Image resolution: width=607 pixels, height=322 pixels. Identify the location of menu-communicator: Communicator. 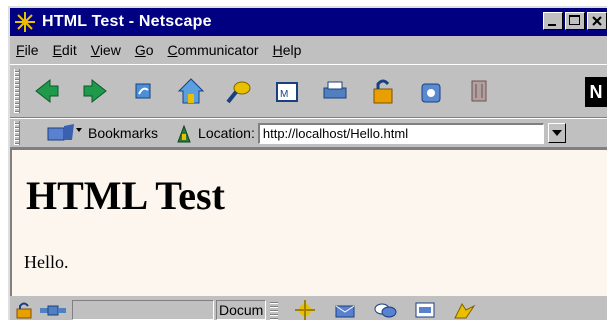
(213, 50).